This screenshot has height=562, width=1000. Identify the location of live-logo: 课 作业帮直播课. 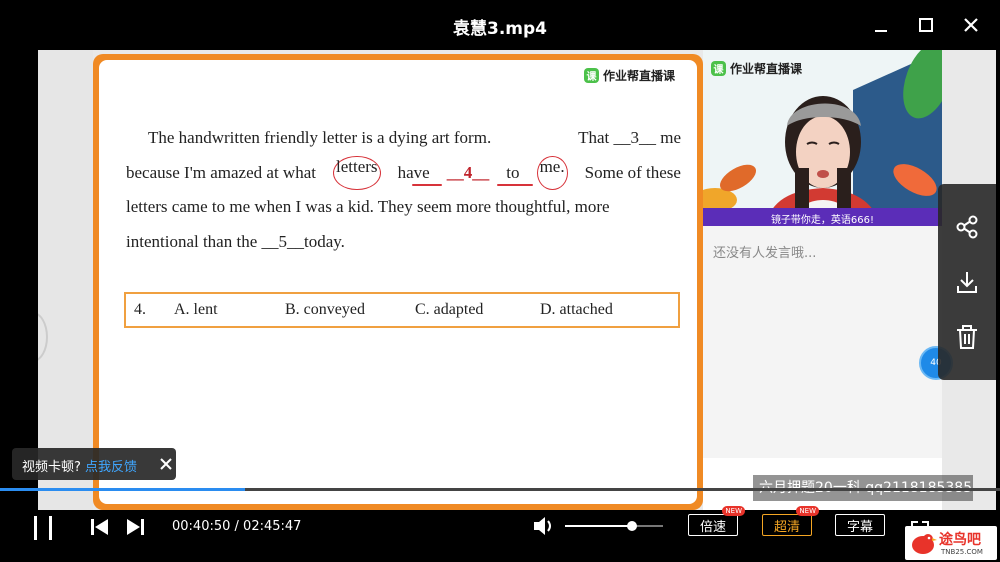
(756, 68).